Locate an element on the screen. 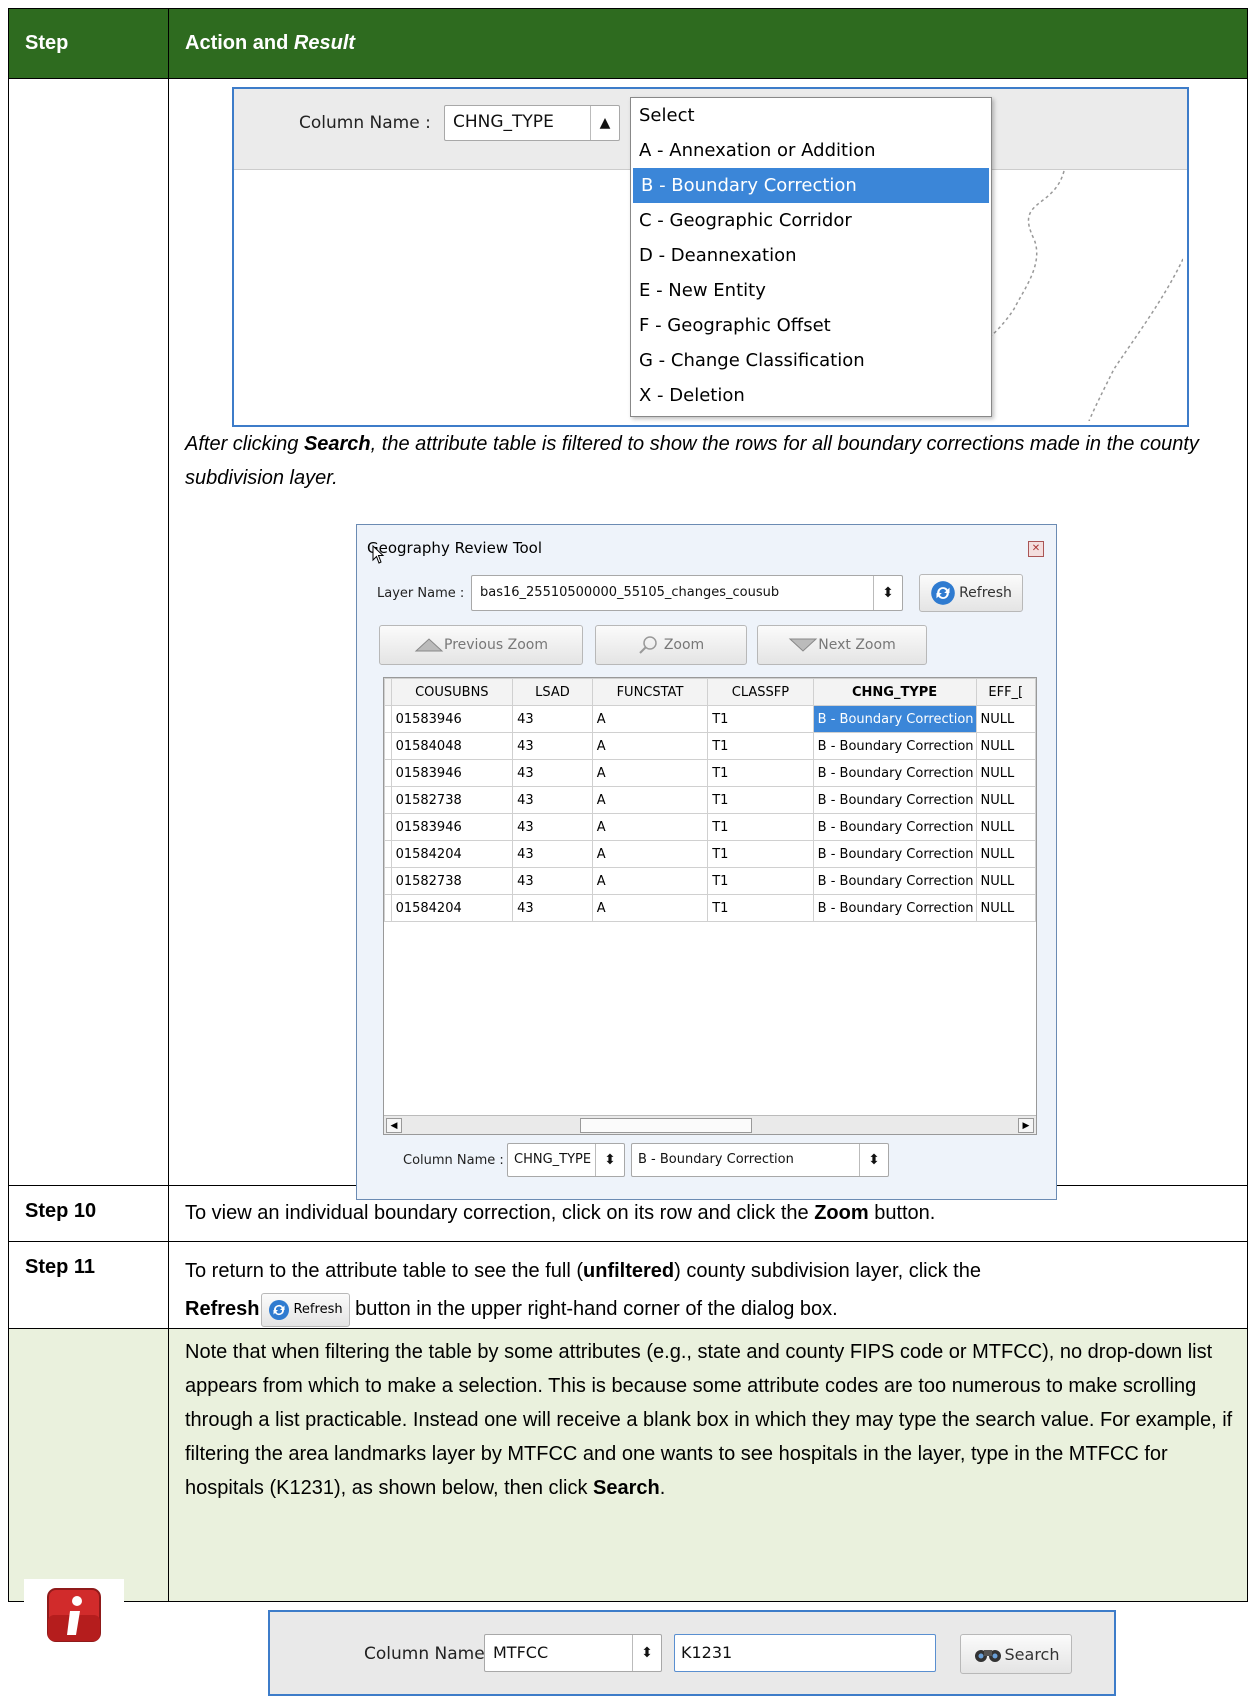 This screenshot has height=1699, width=1248. column-name-select: CHNG_TYPE ▲ is located at coordinates (532, 123).